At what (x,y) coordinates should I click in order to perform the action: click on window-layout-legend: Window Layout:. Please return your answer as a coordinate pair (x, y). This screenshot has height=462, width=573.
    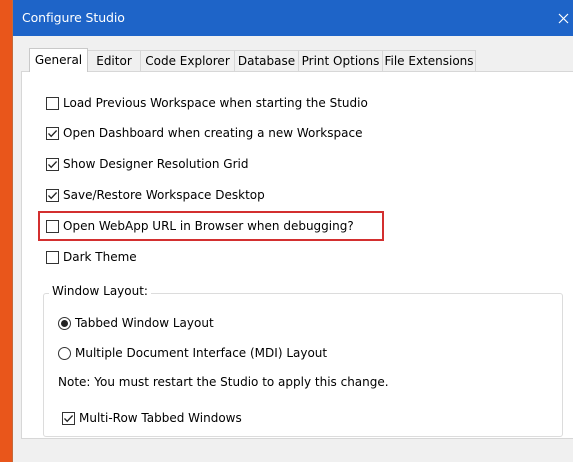
    Looking at the image, I should click on (100, 291).